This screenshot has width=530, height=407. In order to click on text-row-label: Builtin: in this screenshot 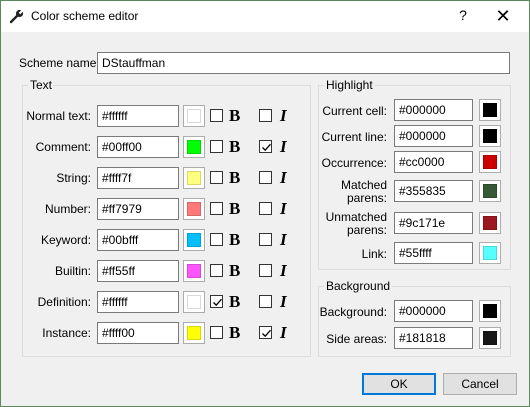, I will do `click(72, 271)`.